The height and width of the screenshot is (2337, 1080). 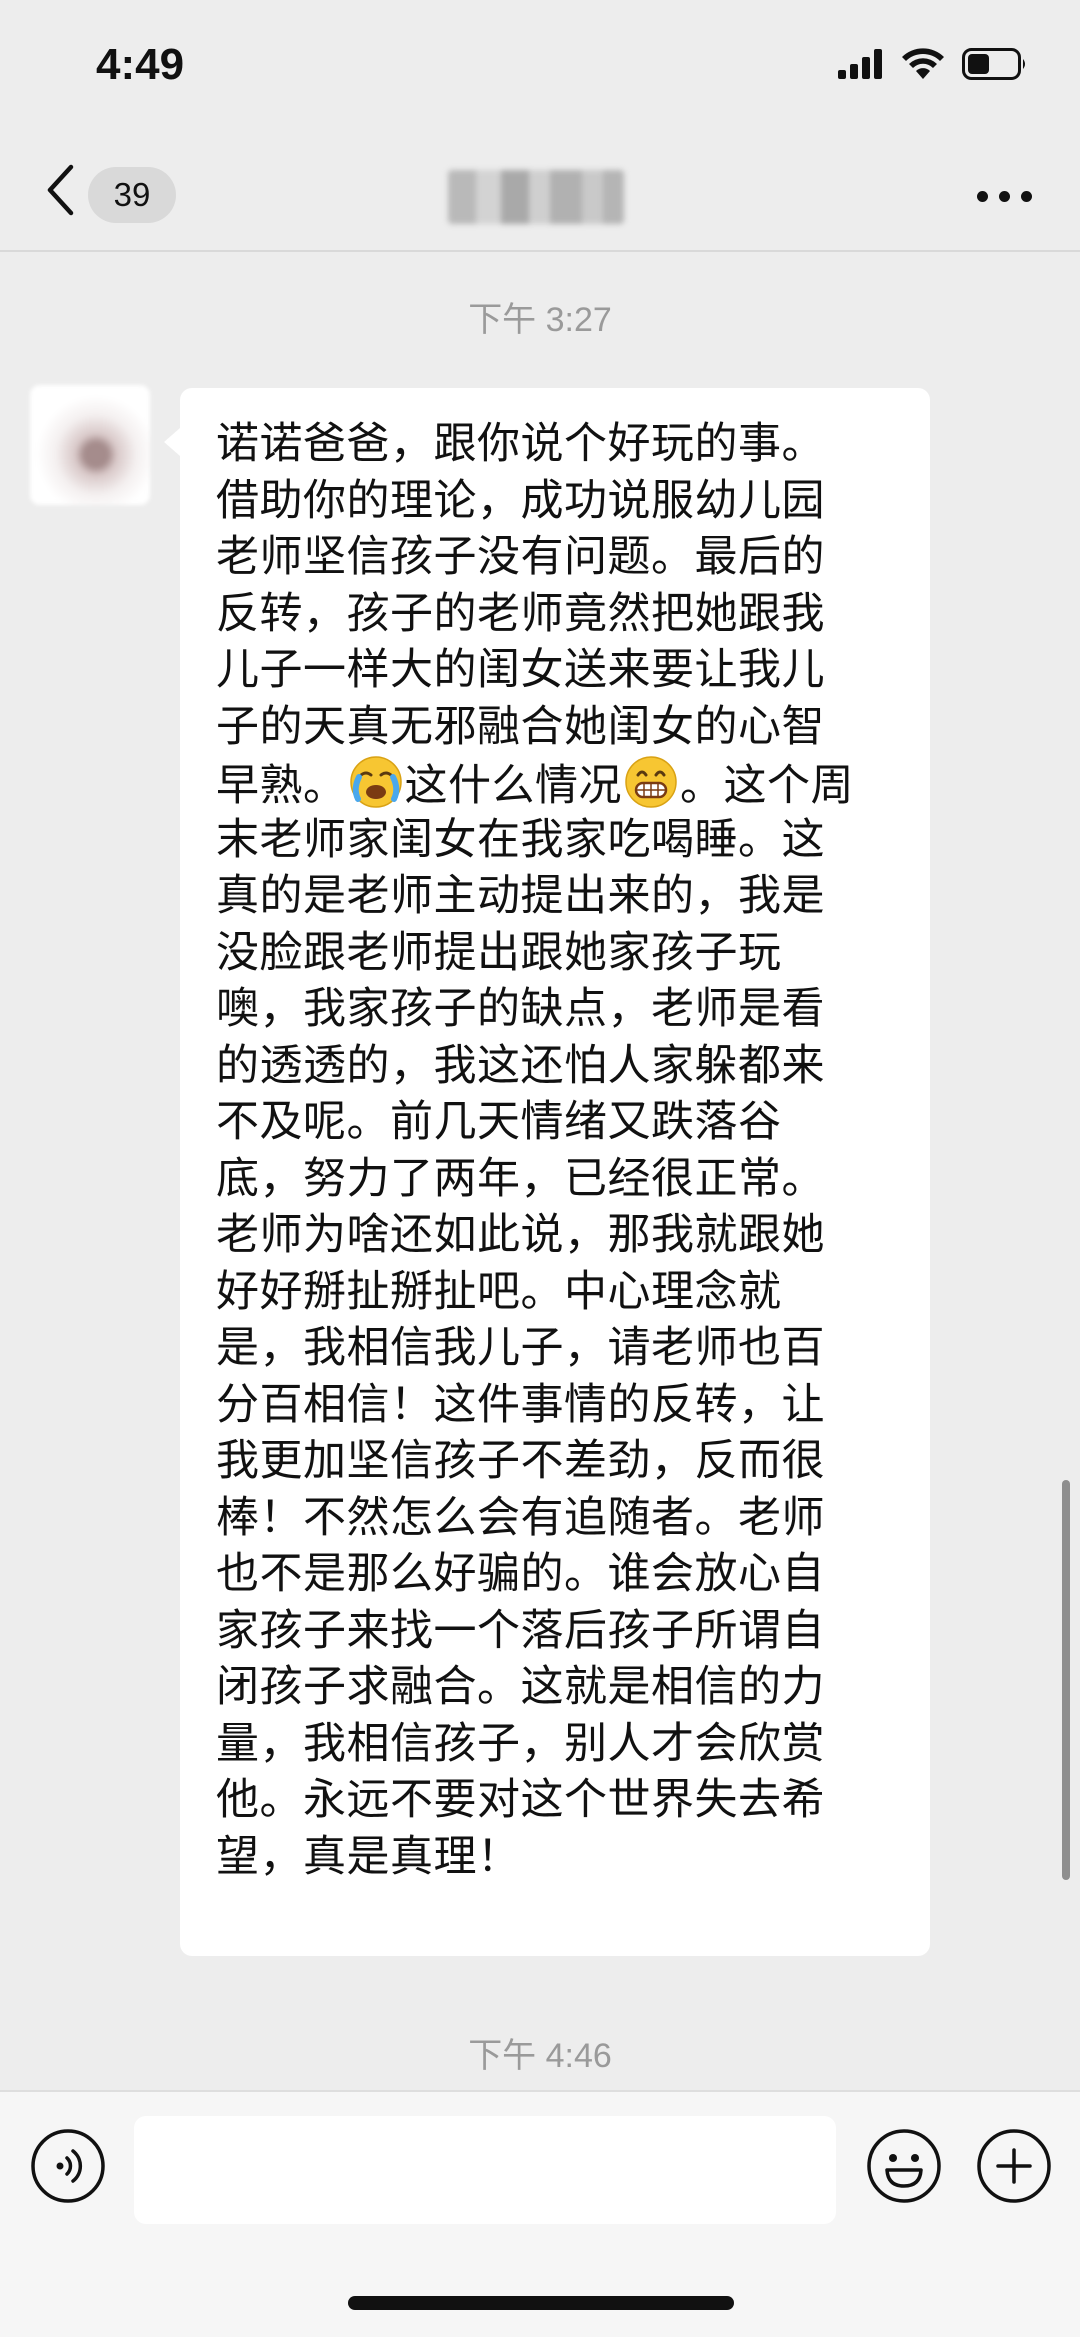 I want to click on voice-button, so click(x=68, y=2166).